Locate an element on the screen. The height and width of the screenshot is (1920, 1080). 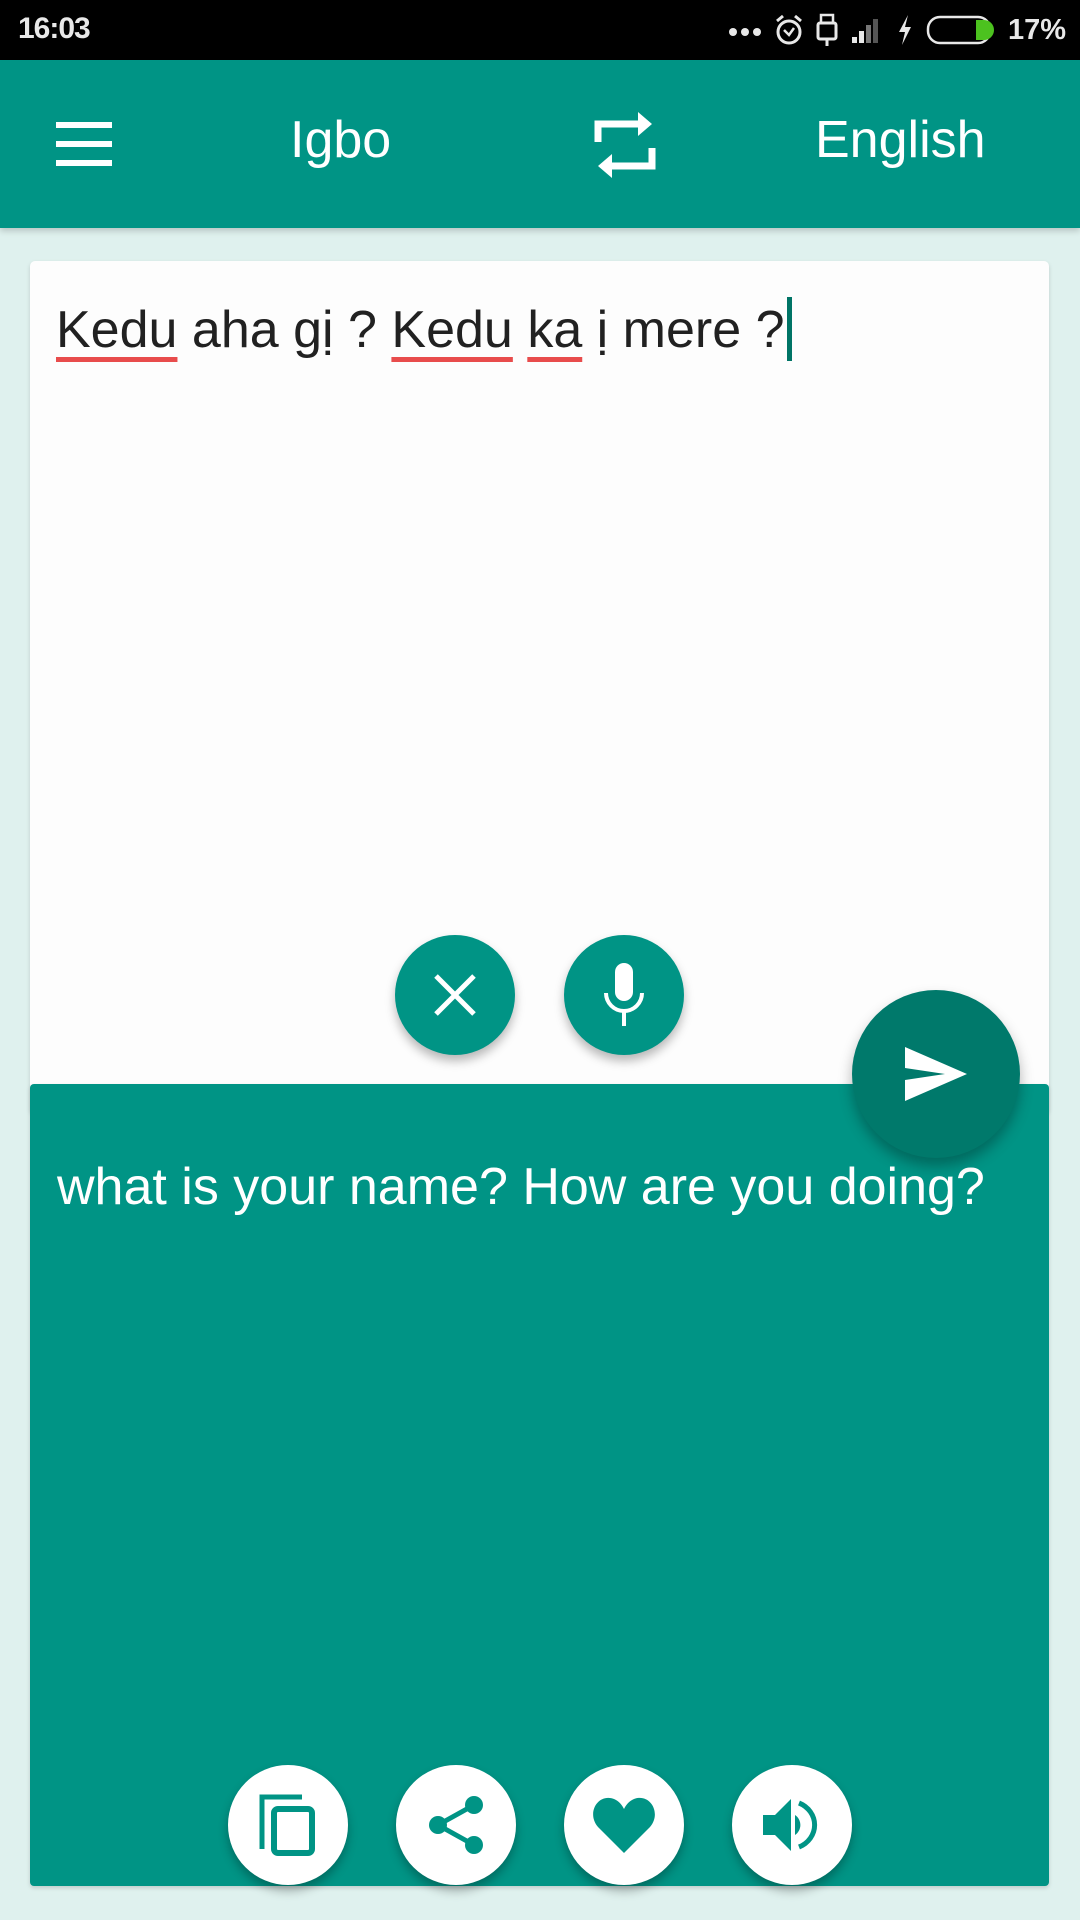
source-language-selector: Igbo is located at coordinates (340, 140).